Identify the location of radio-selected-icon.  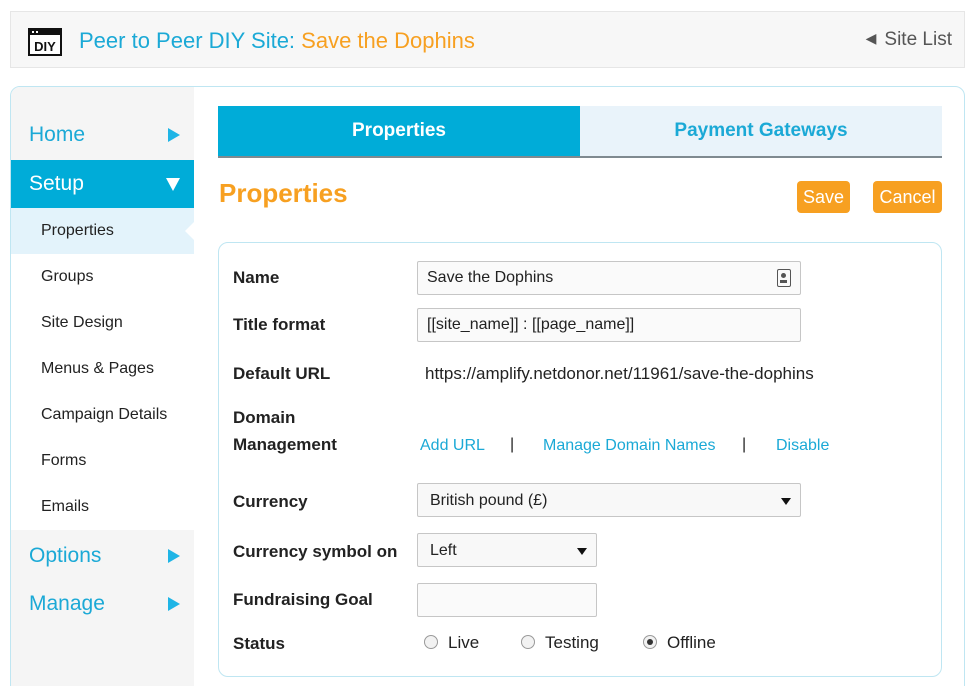
(650, 642).